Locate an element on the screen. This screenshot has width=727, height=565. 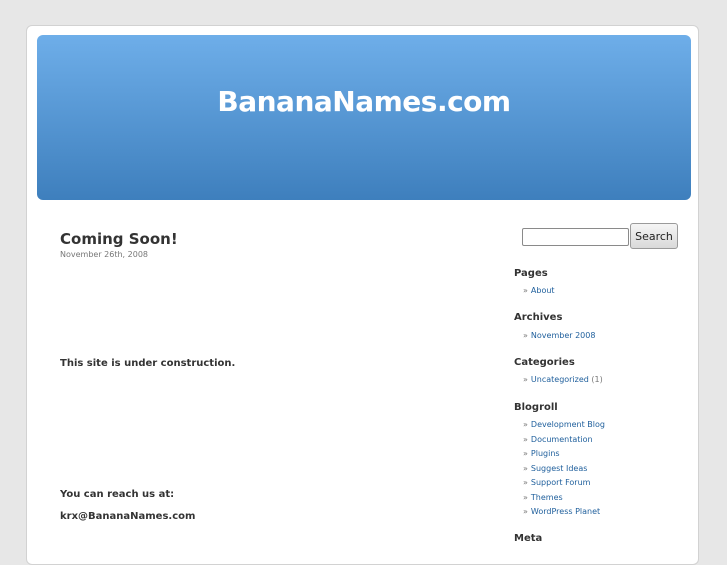
sidebar-item-about: » About is located at coordinates (539, 291).